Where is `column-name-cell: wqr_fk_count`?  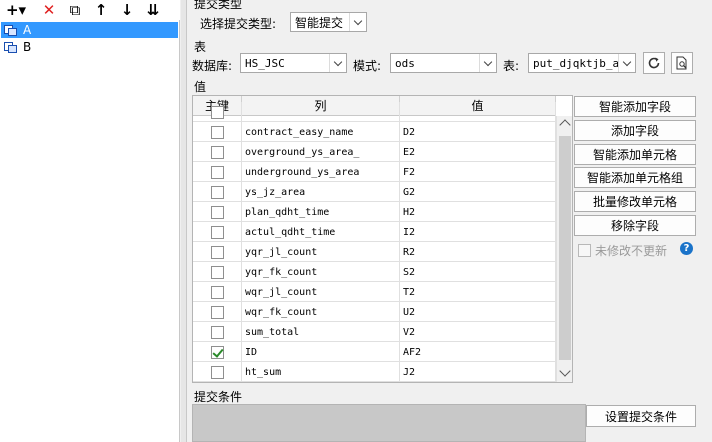
column-name-cell: wqr_fk_count is located at coordinates (321, 312).